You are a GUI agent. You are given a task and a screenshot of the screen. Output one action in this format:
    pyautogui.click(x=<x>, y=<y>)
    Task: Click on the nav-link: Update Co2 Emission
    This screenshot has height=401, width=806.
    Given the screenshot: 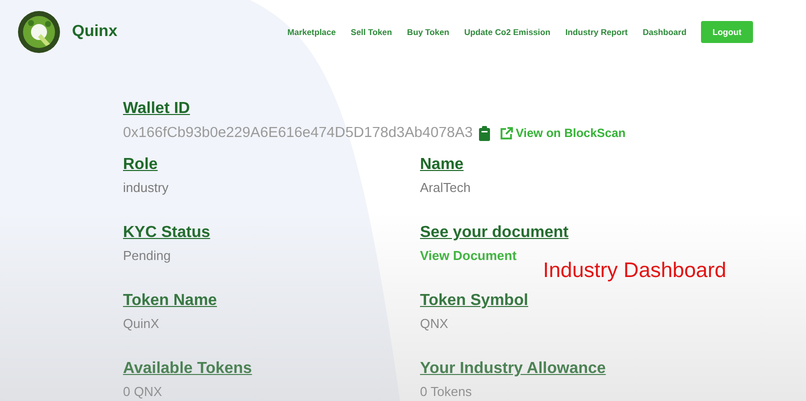 What is the action you would take?
    pyautogui.click(x=507, y=32)
    